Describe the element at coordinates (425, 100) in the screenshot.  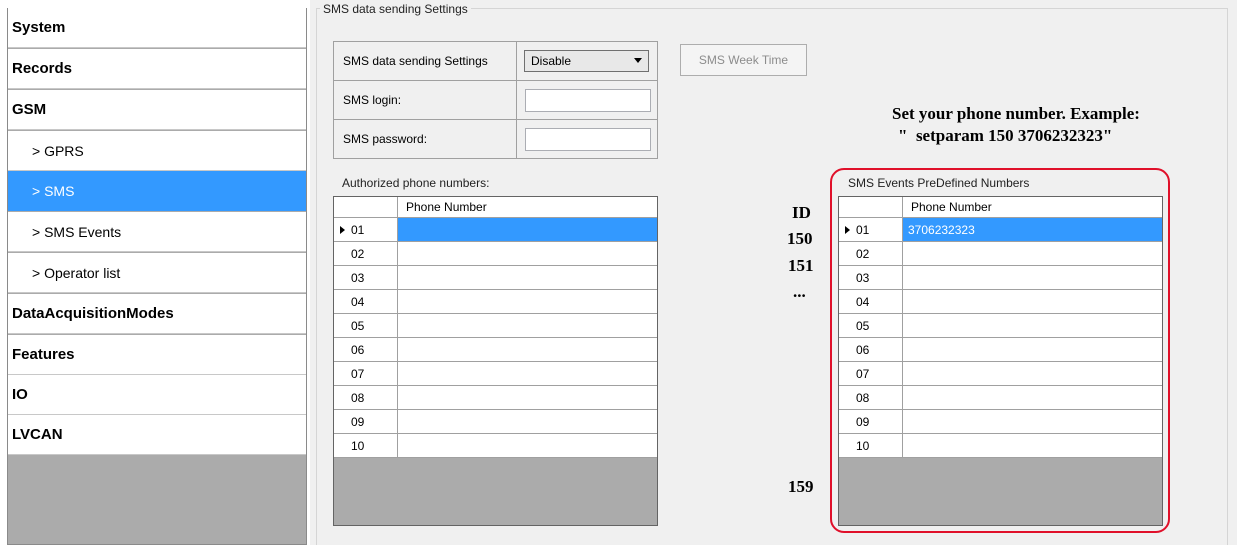
I see `login-label: SMS login:` at that location.